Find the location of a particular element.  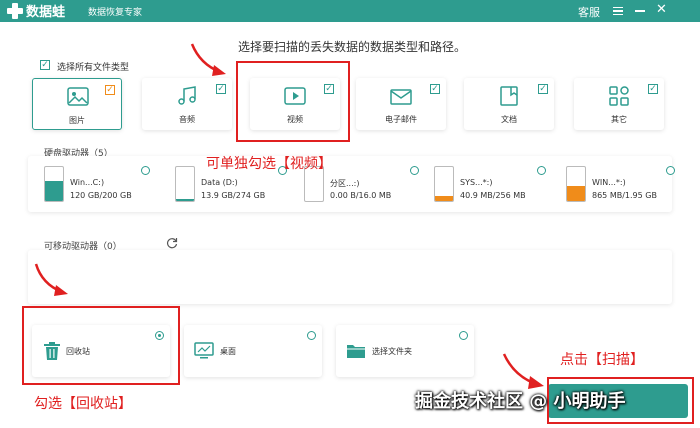

folder-icon is located at coordinates (356, 351).